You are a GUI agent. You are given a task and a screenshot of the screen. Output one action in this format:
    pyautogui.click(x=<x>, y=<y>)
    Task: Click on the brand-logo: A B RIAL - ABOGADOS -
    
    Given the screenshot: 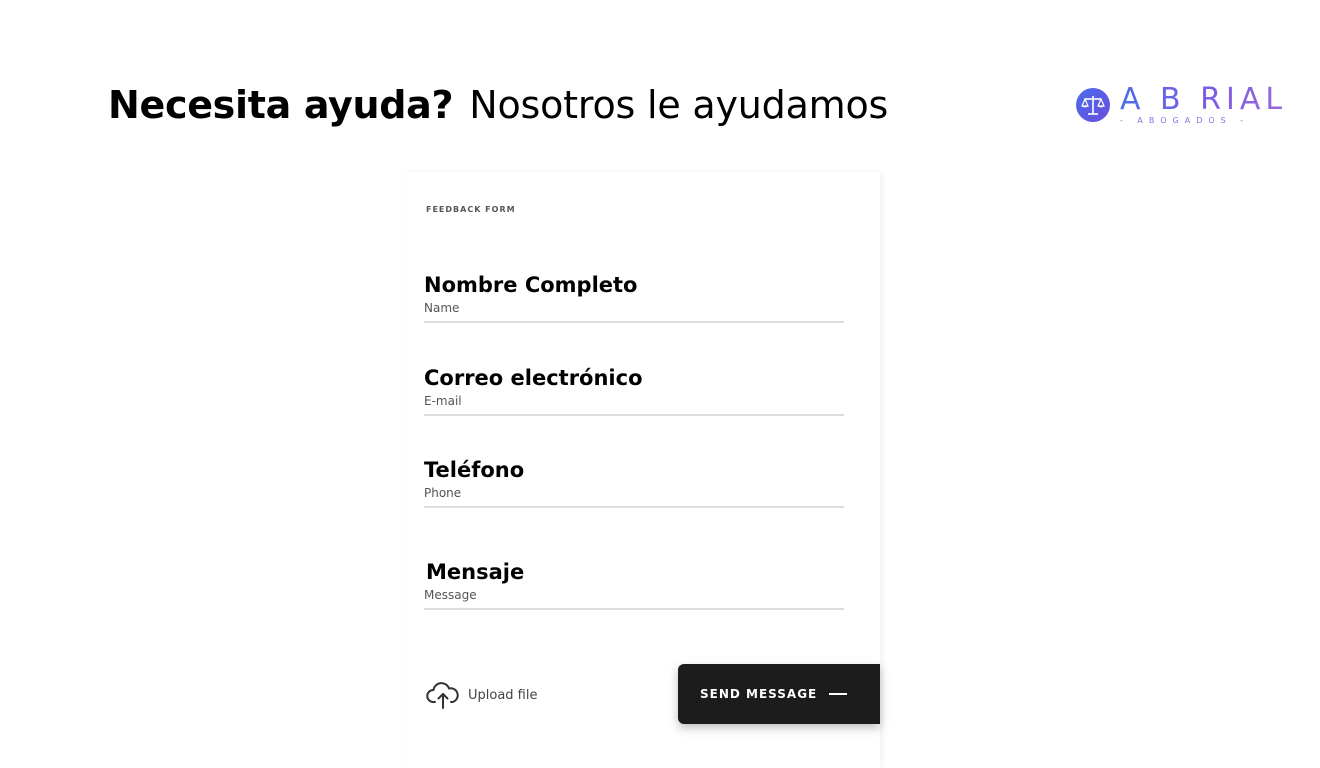 What is the action you would take?
    pyautogui.click(x=1179, y=106)
    